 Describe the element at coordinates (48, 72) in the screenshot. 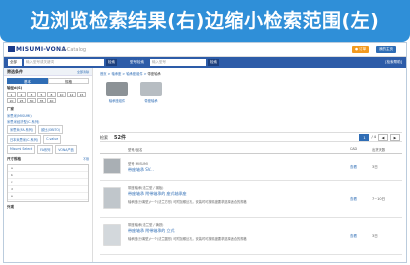

I see `filter-header: 筛选条件 全部清除` at that location.